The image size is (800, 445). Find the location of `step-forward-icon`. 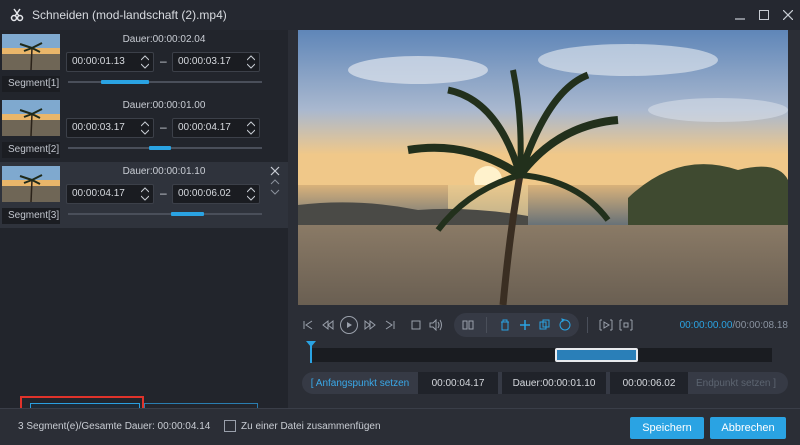

step-forward-icon is located at coordinates (370, 325).